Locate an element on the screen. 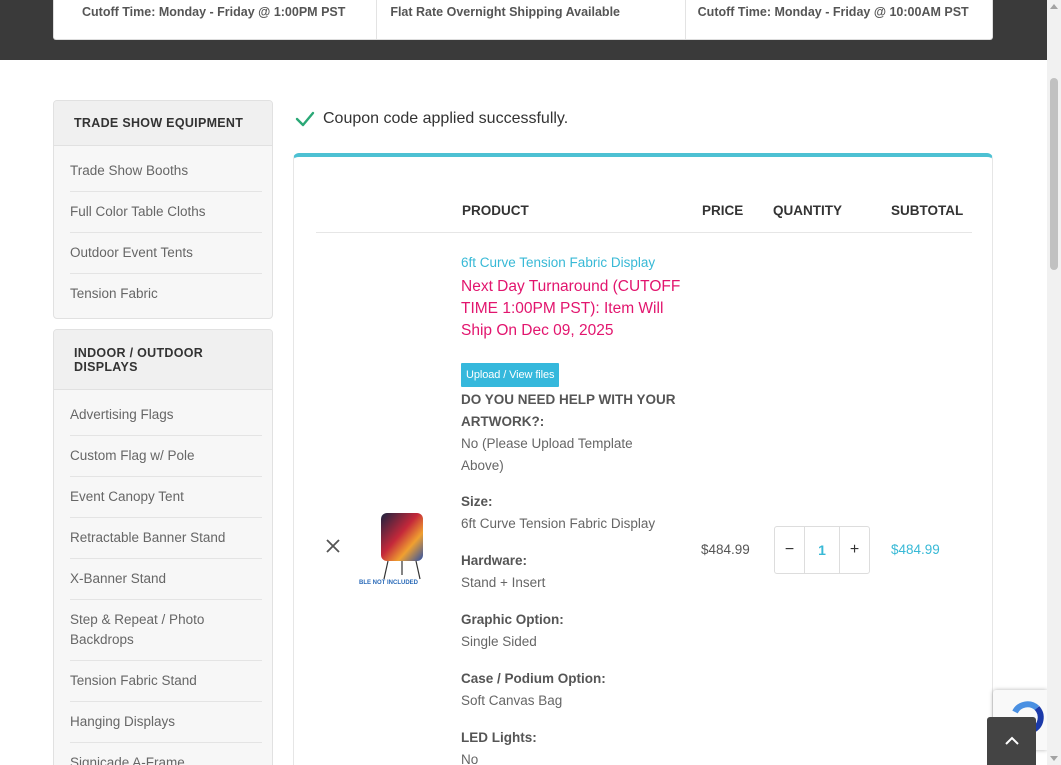  sidebar-item-tension-fabric: Tension Fabric is located at coordinates (166, 294).